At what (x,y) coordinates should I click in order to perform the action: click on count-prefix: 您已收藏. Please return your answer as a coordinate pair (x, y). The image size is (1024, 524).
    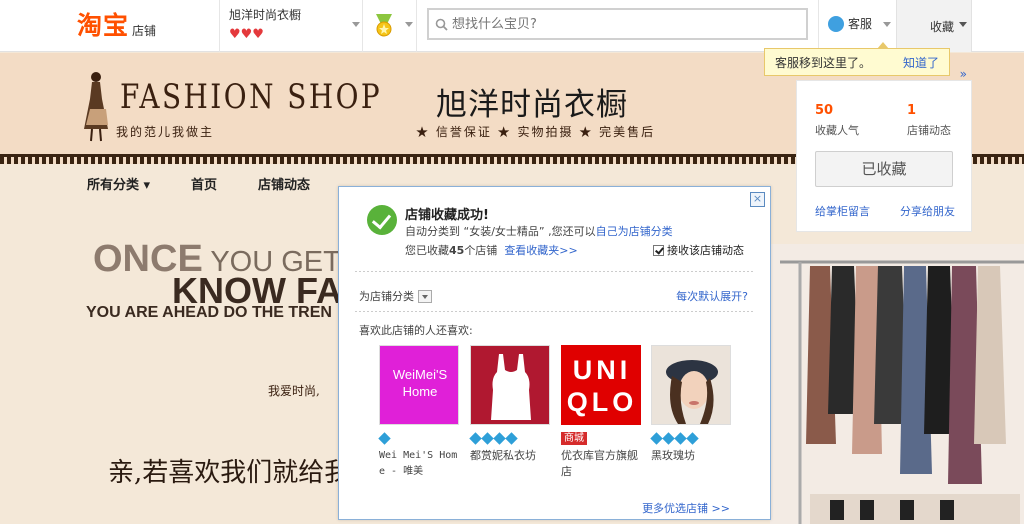
    Looking at the image, I should click on (427, 250).